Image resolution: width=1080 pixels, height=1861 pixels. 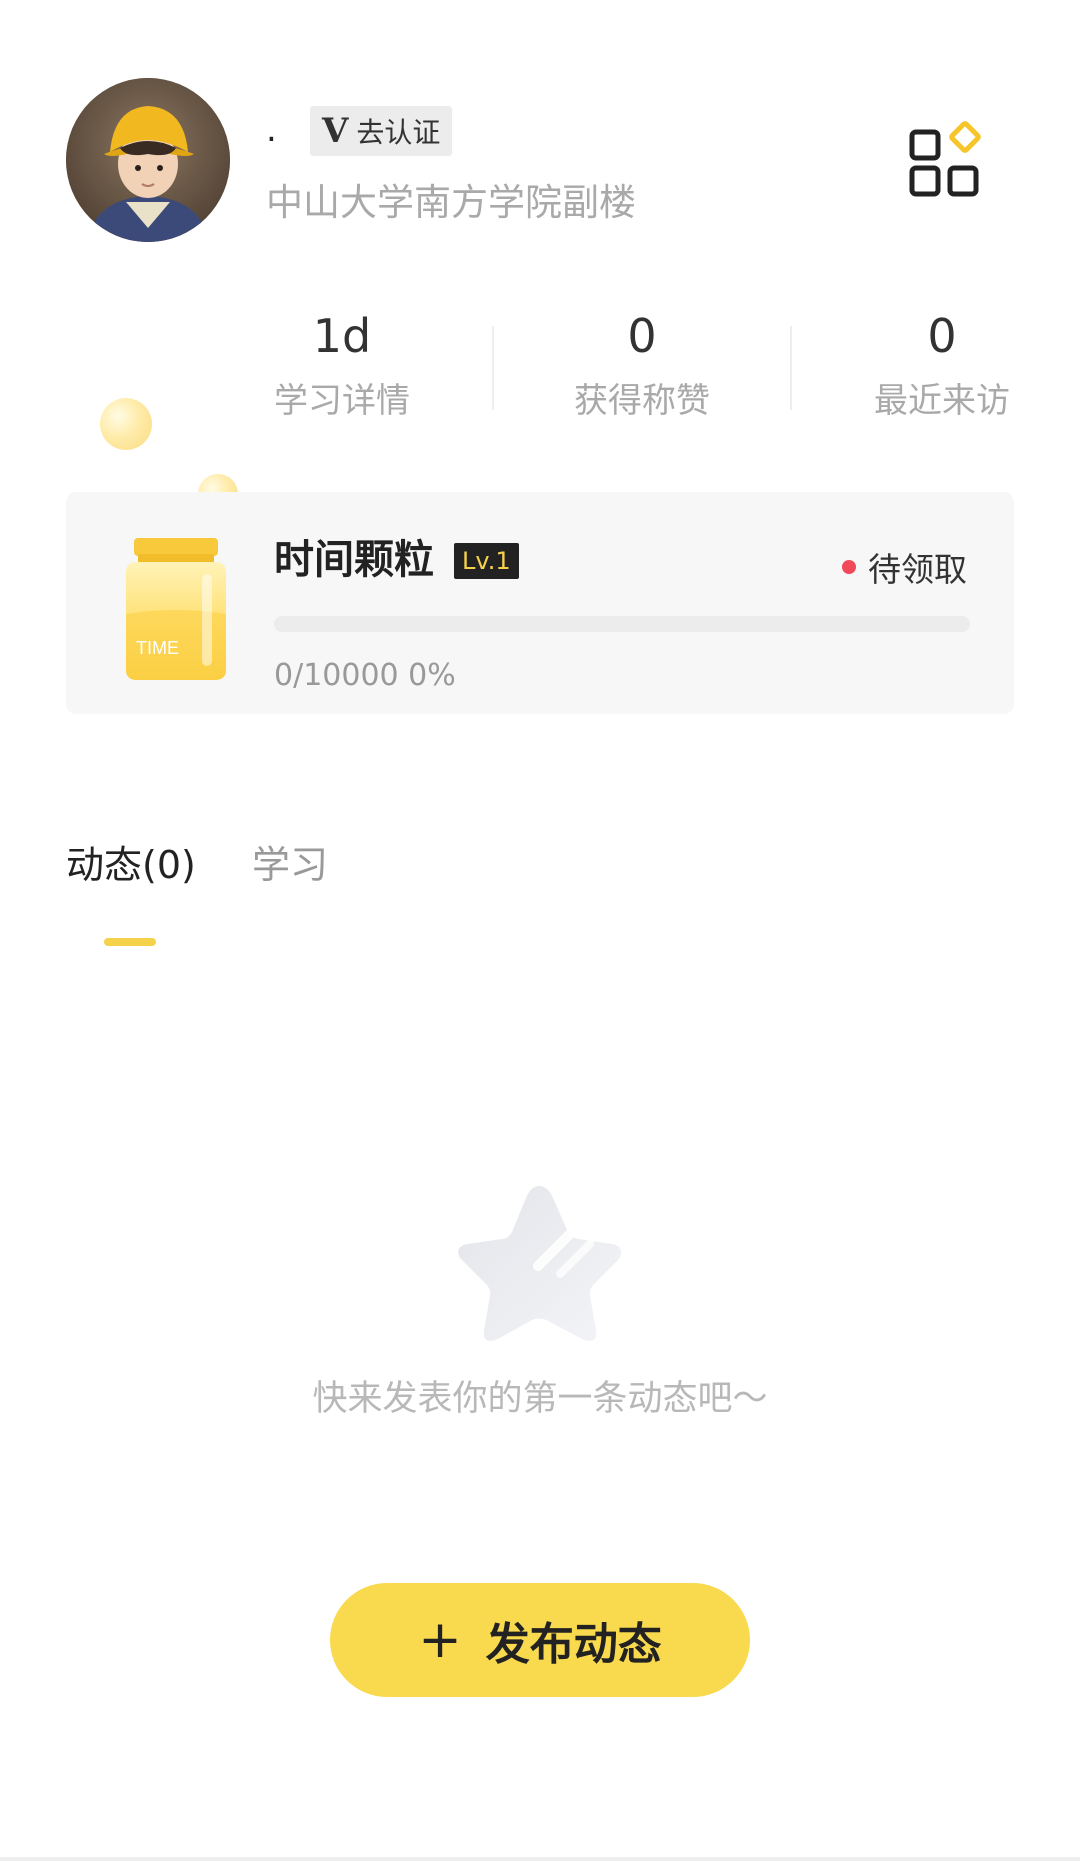 I want to click on stat-label: 获得称赞, so click(x=642, y=401).